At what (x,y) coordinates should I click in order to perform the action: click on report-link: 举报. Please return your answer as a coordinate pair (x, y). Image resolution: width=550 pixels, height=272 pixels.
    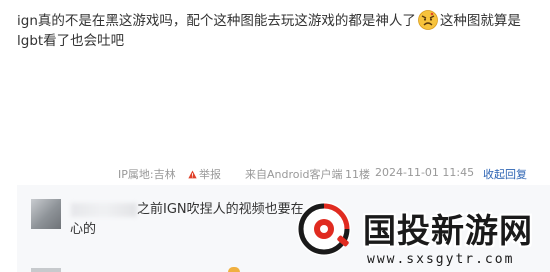
    Looking at the image, I should click on (204, 174).